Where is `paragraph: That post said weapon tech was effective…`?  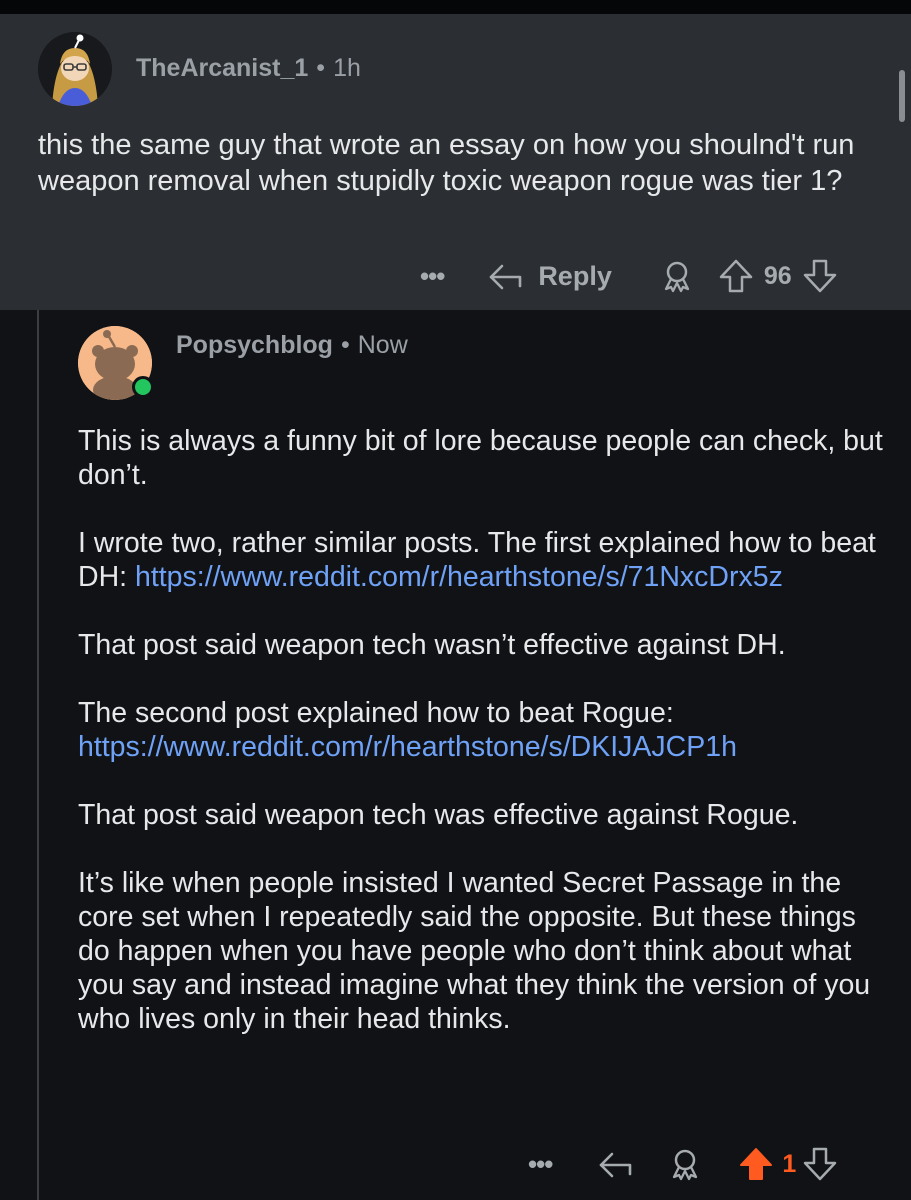 paragraph: That post said weapon tech was effective… is located at coordinates (438, 815).